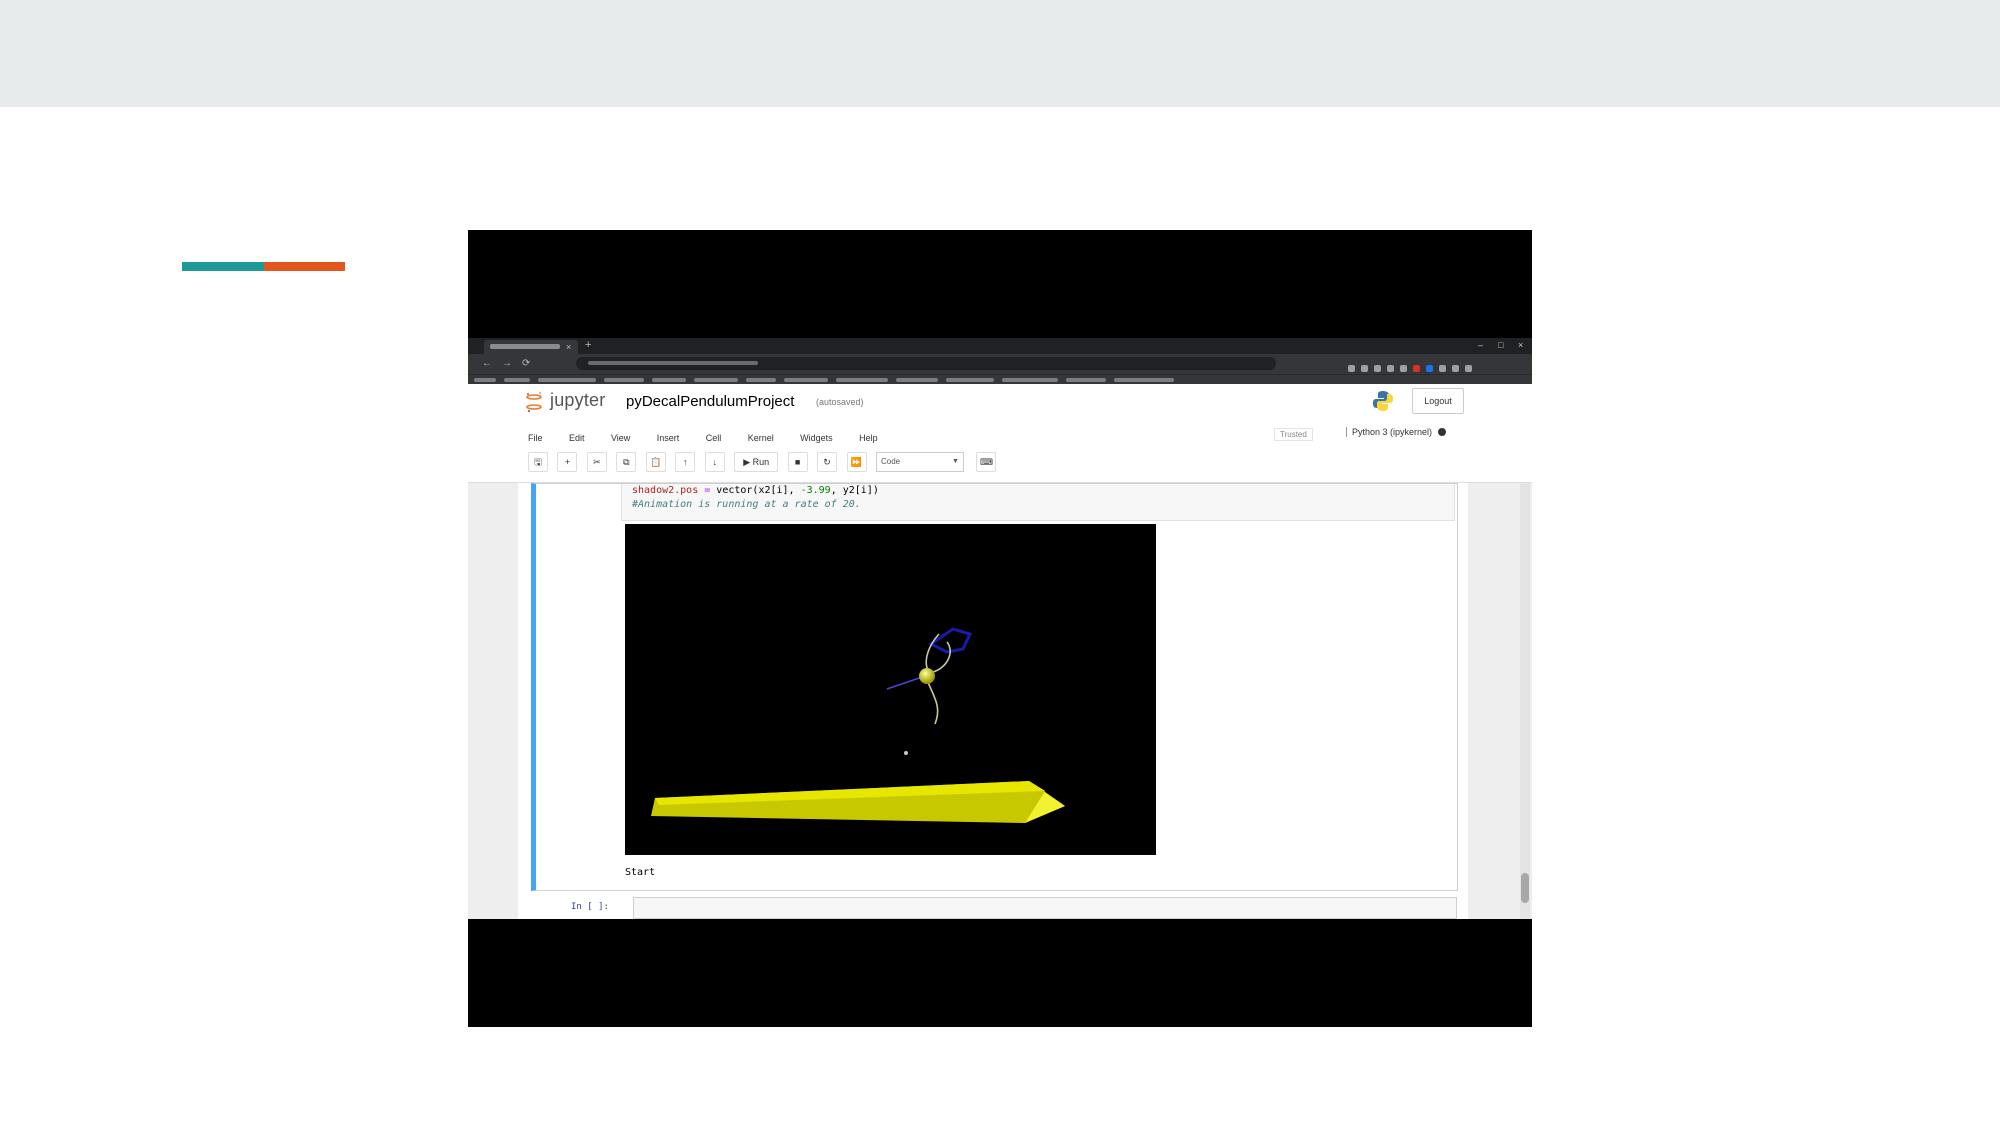  What do you see at coordinates (926, 363) in the screenshot?
I see `url-field` at bounding box center [926, 363].